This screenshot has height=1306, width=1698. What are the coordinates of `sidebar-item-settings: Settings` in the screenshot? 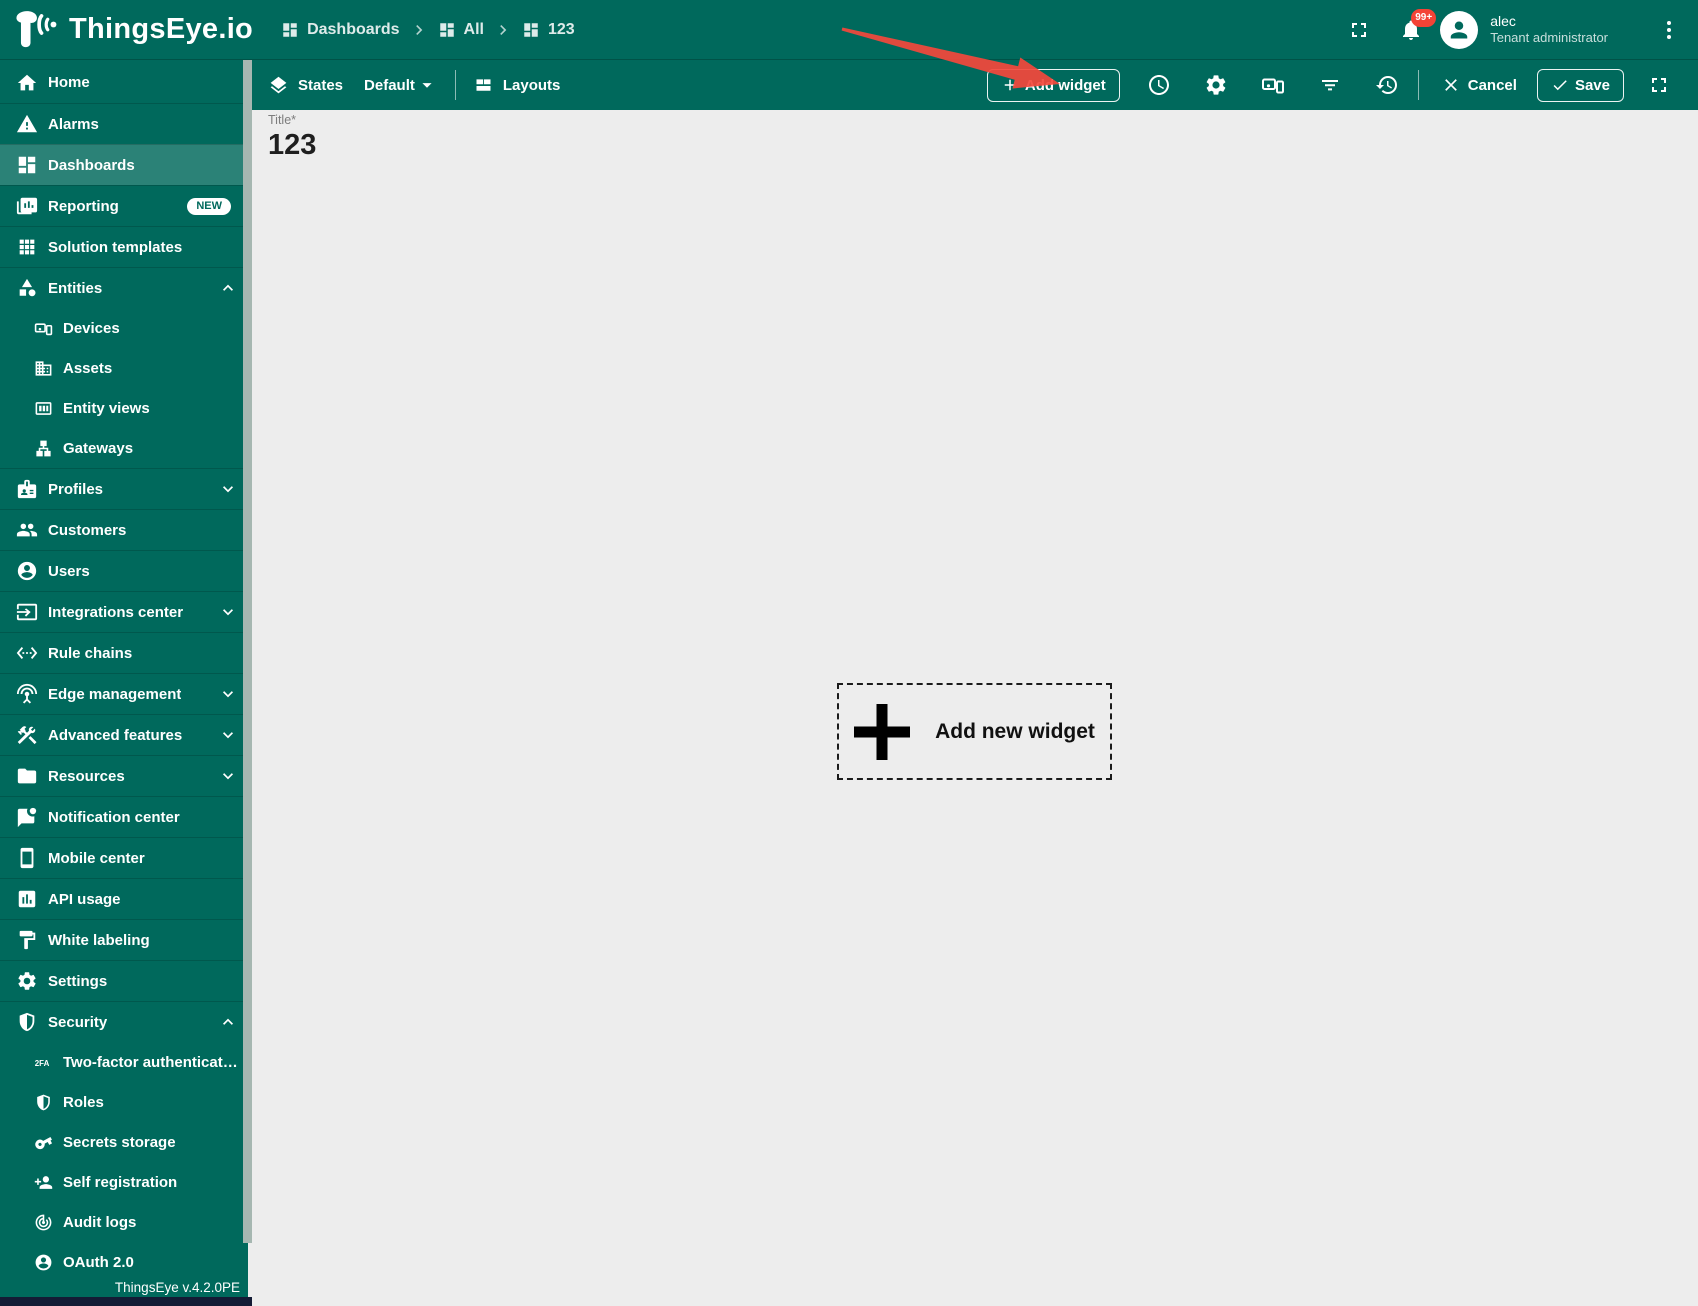 It's located at (124, 980).